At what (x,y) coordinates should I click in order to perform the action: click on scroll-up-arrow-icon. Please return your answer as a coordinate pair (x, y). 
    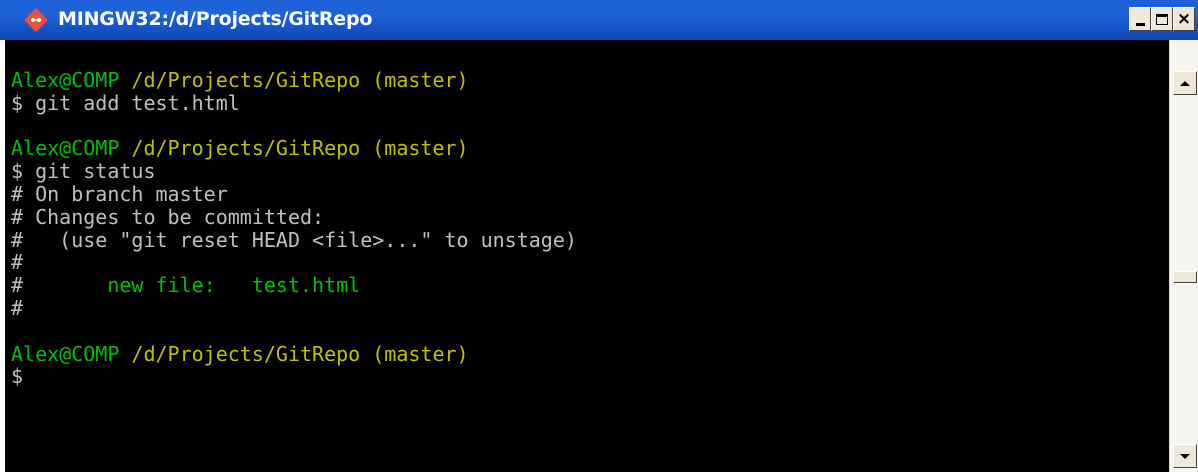
    Looking at the image, I should click on (1185, 83).